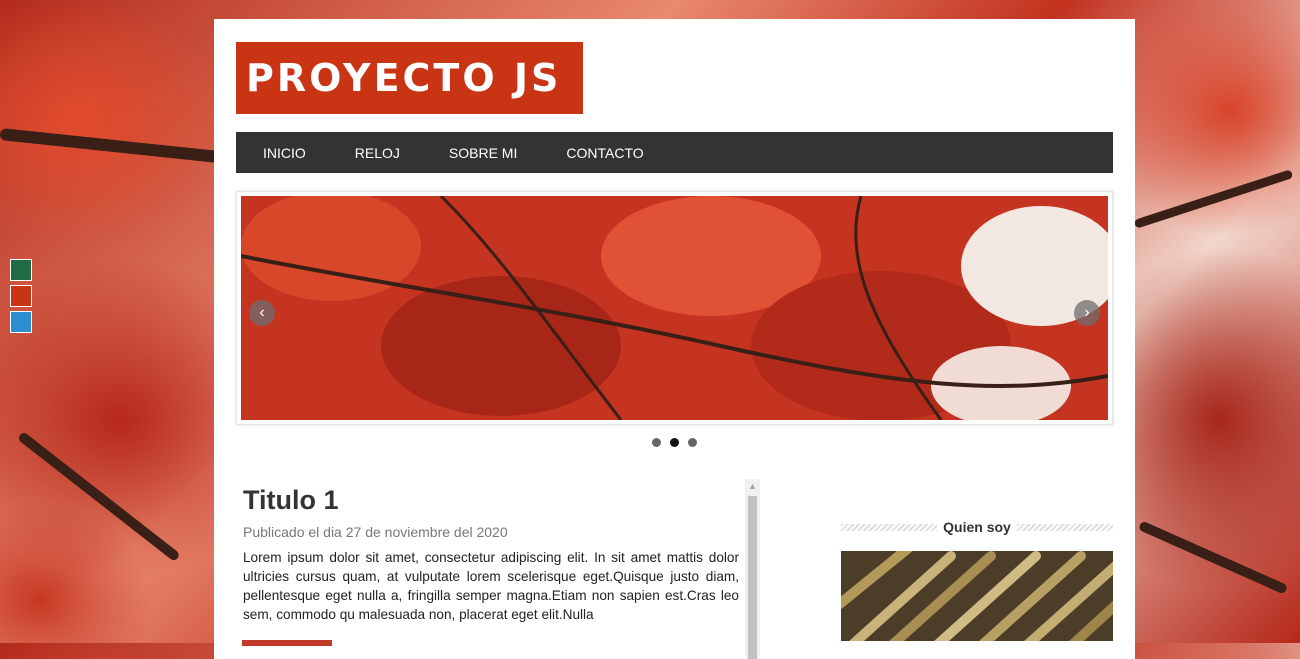 The height and width of the screenshot is (659, 1300). I want to click on menu-item-reloj: RELOJ, so click(377, 153).